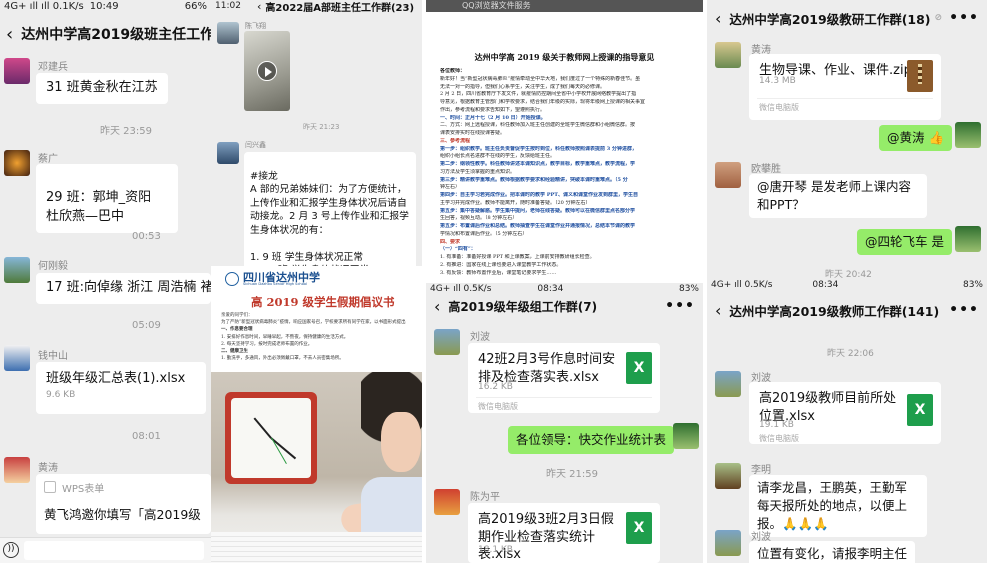 The width and height of the screenshot is (987, 563). What do you see at coordinates (904, 242) in the screenshot?
I see `message-bubble-self: @四轮飞车 是` at bounding box center [904, 242].